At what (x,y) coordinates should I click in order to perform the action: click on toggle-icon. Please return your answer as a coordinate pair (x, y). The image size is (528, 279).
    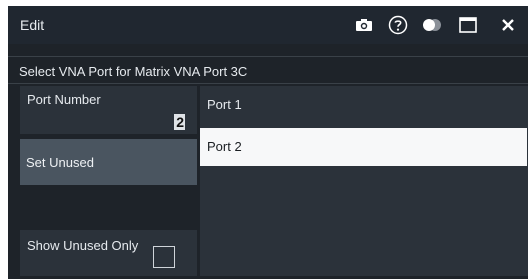
    Looking at the image, I should click on (432, 25).